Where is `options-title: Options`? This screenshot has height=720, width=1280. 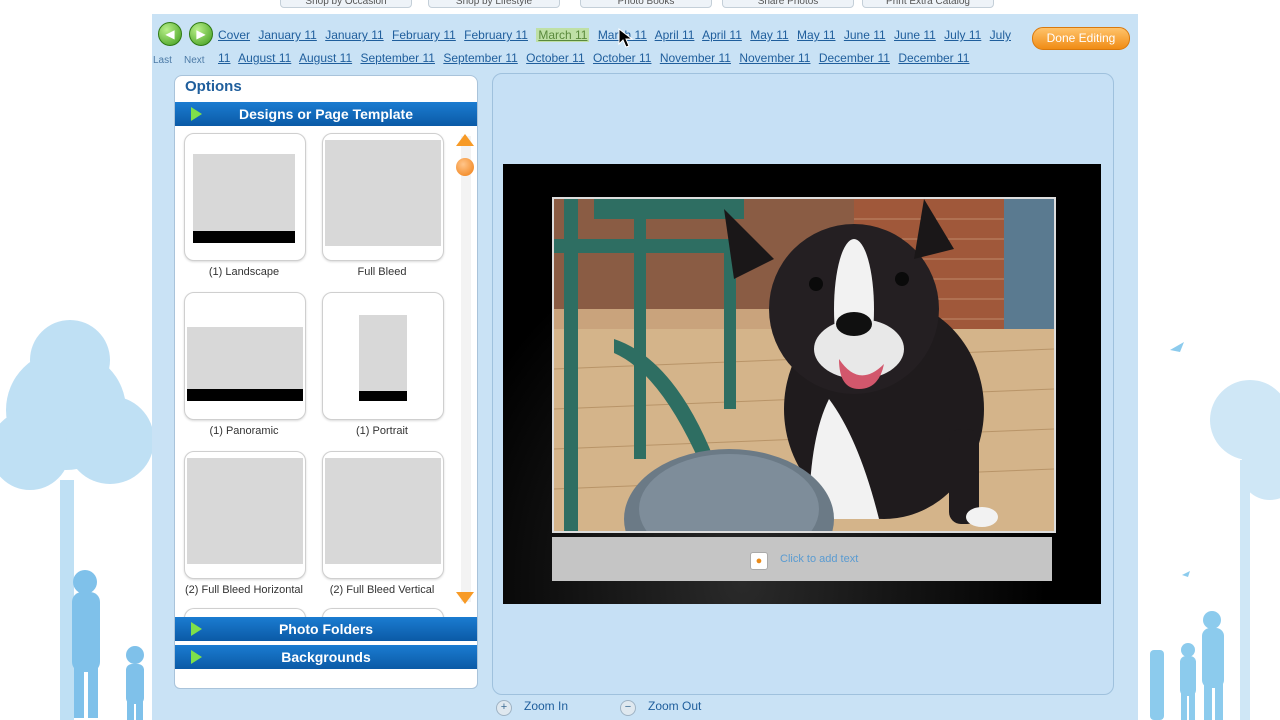
options-title: Options is located at coordinates (213, 86).